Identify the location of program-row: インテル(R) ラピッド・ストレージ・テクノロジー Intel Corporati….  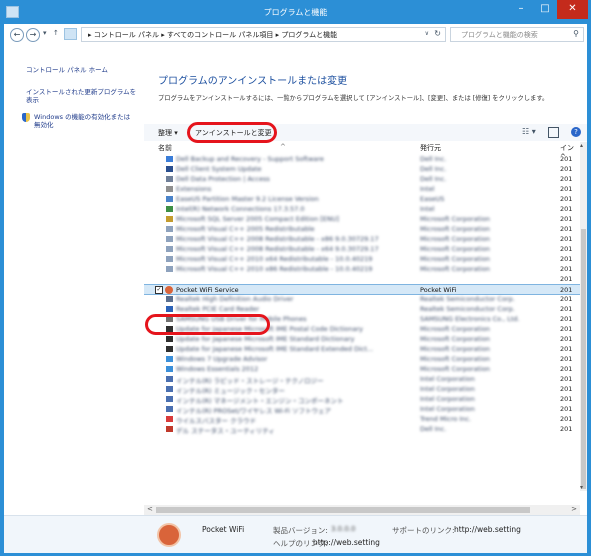
(362, 379).